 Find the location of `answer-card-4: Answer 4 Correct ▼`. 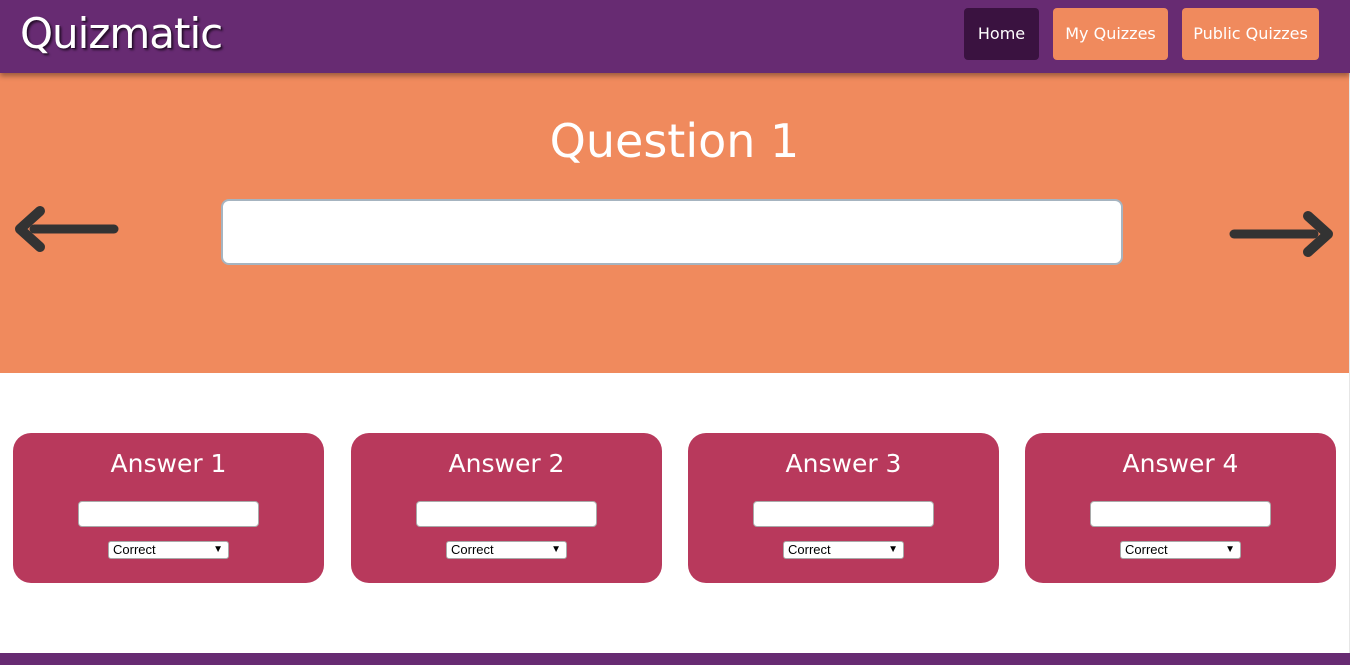

answer-card-4: Answer 4 Correct ▼ is located at coordinates (1180, 508).